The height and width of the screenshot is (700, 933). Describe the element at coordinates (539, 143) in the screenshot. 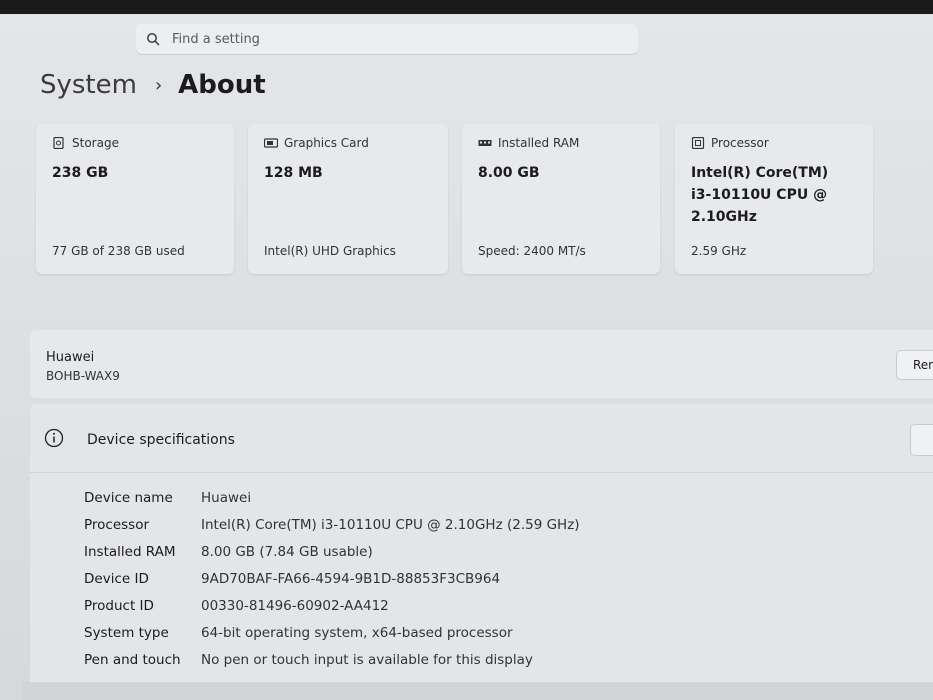

I see `ram-label: Installed RAM` at that location.